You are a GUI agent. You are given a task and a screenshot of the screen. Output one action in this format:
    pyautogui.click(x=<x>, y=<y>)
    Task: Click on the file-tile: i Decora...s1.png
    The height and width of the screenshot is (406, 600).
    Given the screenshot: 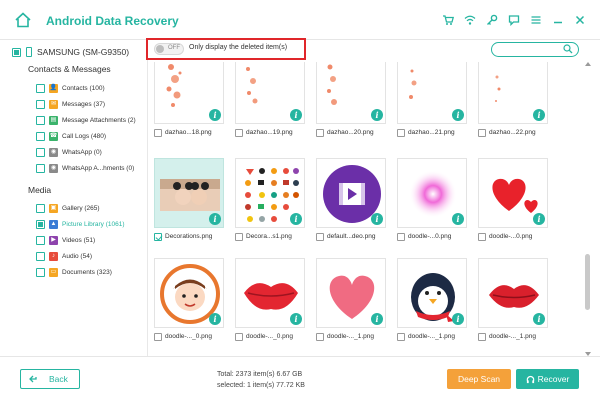 What is the action you would take?
    pyautogui.click(x=270, y=200)
    